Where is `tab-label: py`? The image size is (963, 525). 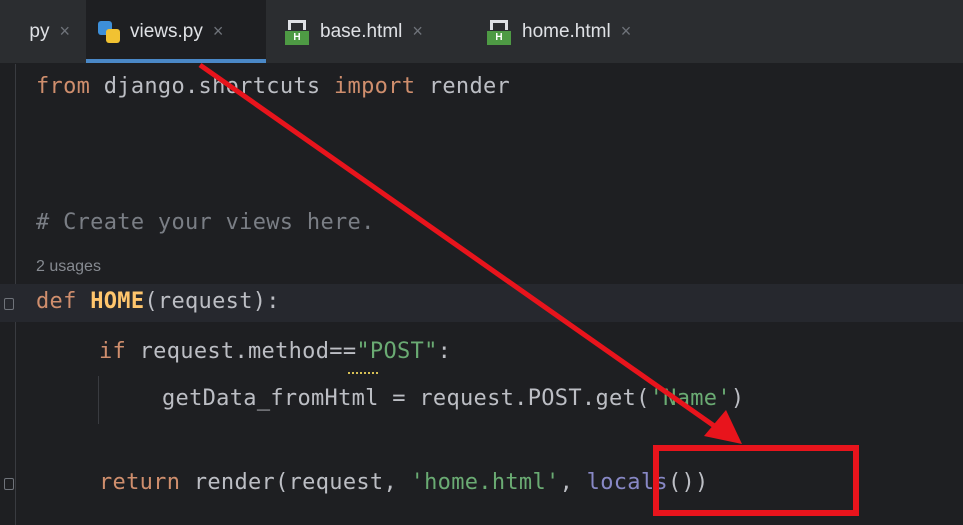 tab-label: py is located at coordinates (39, 31).